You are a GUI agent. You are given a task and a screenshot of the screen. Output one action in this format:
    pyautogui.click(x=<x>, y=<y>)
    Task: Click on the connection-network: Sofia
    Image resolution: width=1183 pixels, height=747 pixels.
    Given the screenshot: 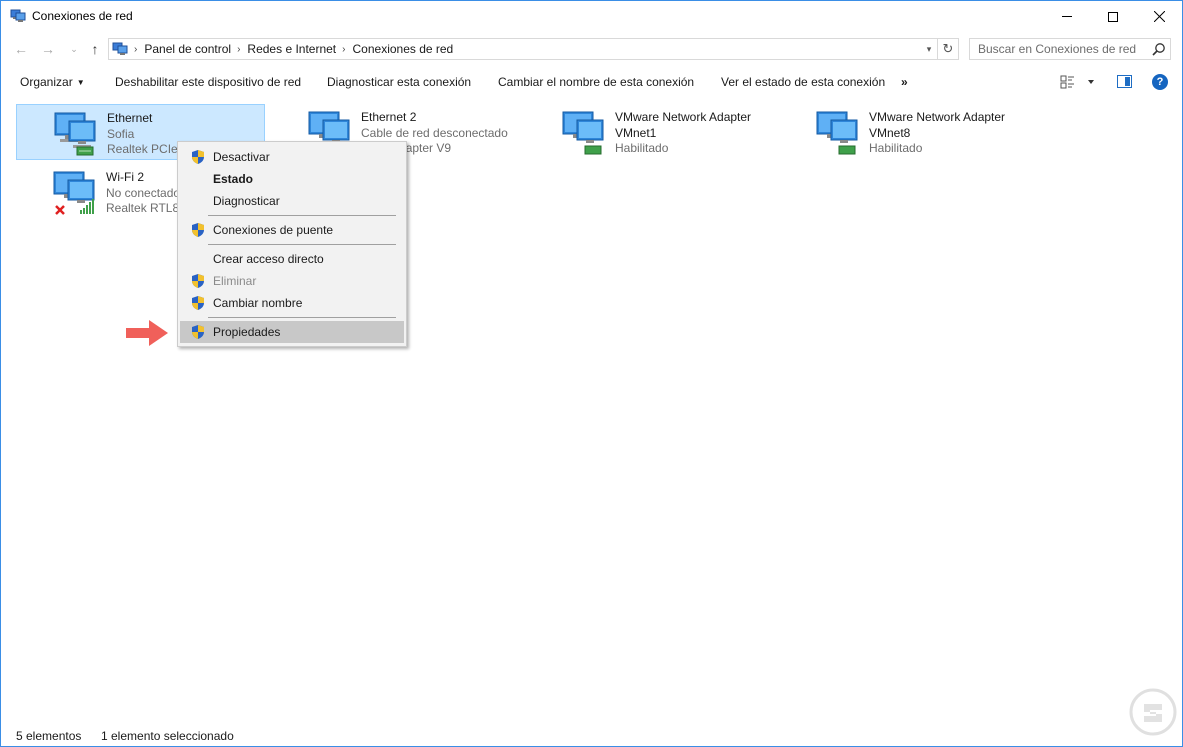 What is the action you would take?
    pyautogui.click(x=121, y=133)
    